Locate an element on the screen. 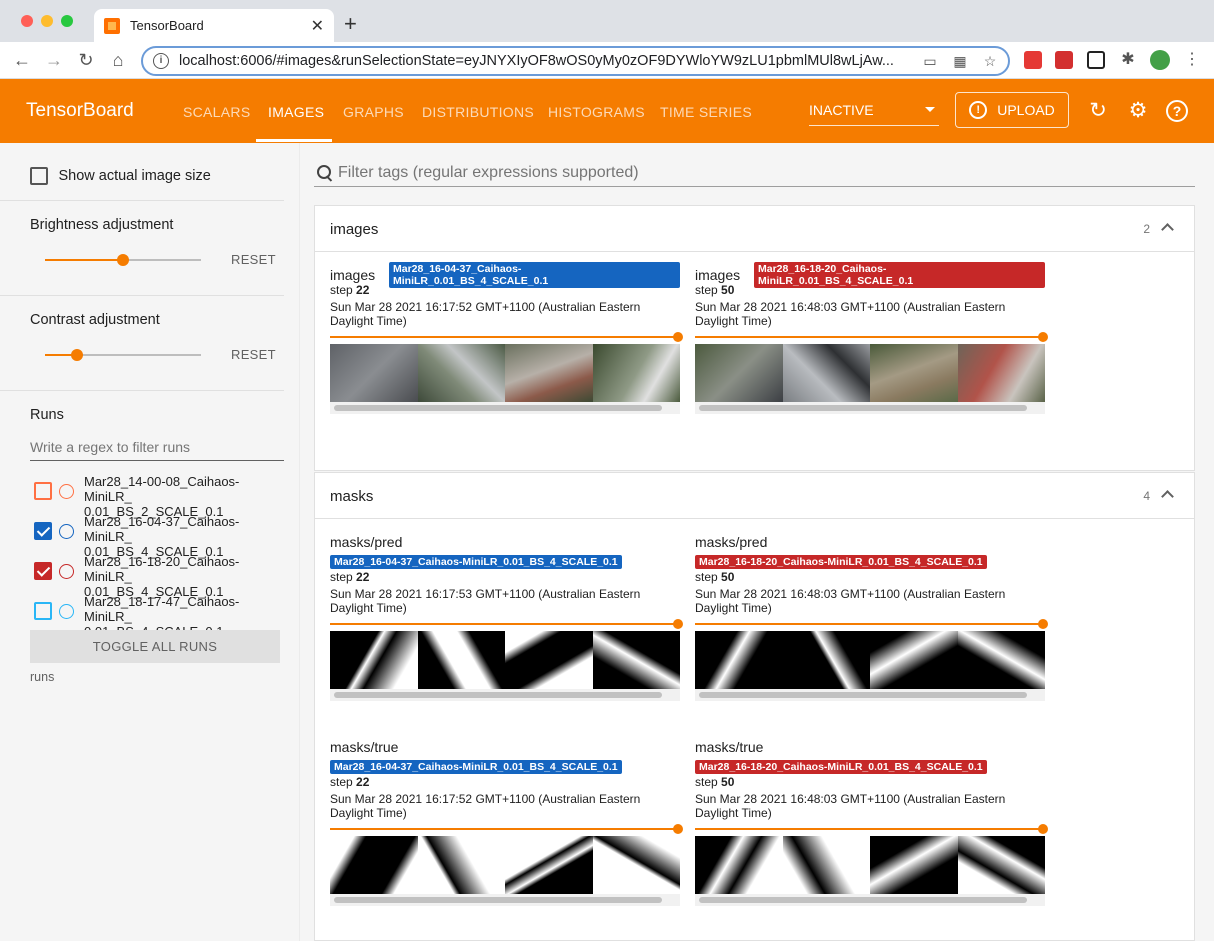  group-count: 2 is located at coordinates (1146, 229).